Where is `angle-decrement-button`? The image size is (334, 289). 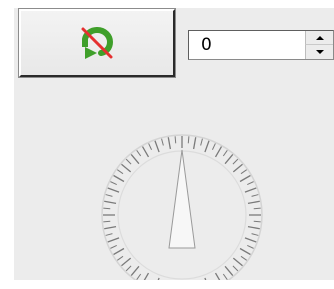 angle-decrement-button is located at coordinates (319, 52).